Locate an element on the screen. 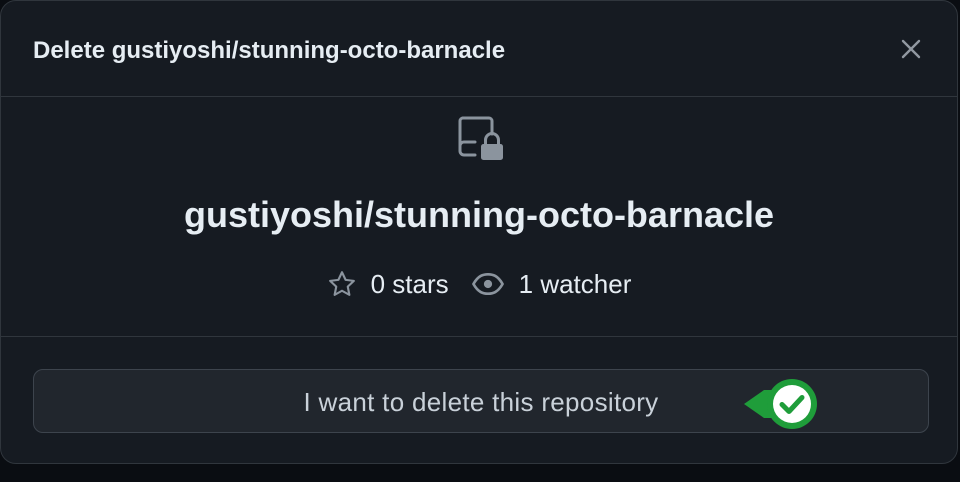 Image resolution: width=960 pixels, height=482 pixels. check-circle-icon is located at coordinates (780, 404).